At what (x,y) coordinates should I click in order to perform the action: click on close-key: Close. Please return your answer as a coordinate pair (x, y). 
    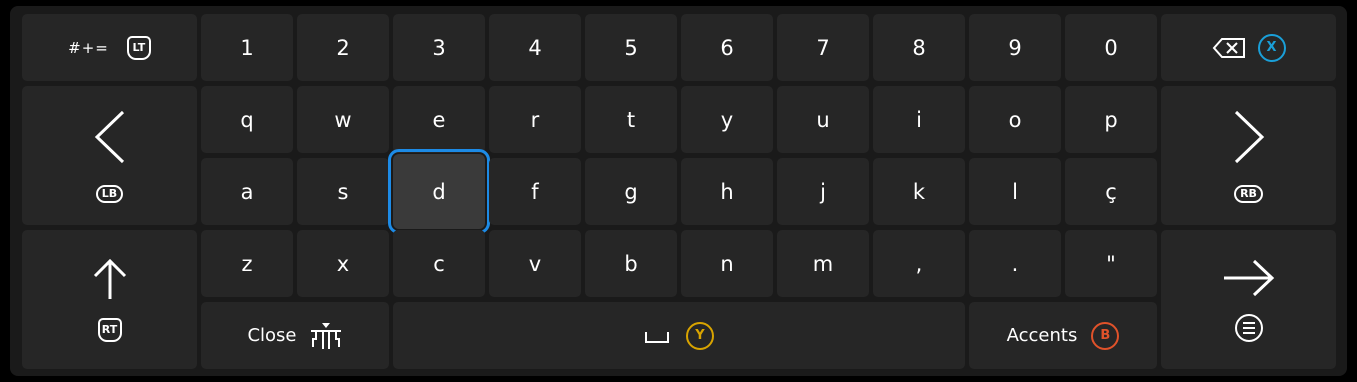
    Looking at the image, I should click on (295, 335).